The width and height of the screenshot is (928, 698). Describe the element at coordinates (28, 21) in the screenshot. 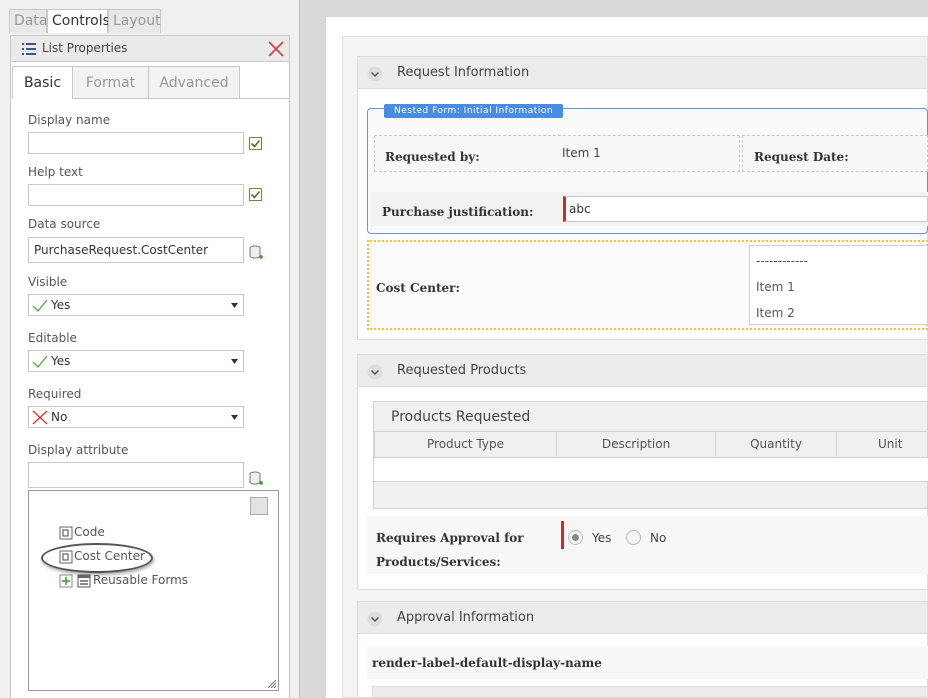

I see `tab-data: Data` at that location.